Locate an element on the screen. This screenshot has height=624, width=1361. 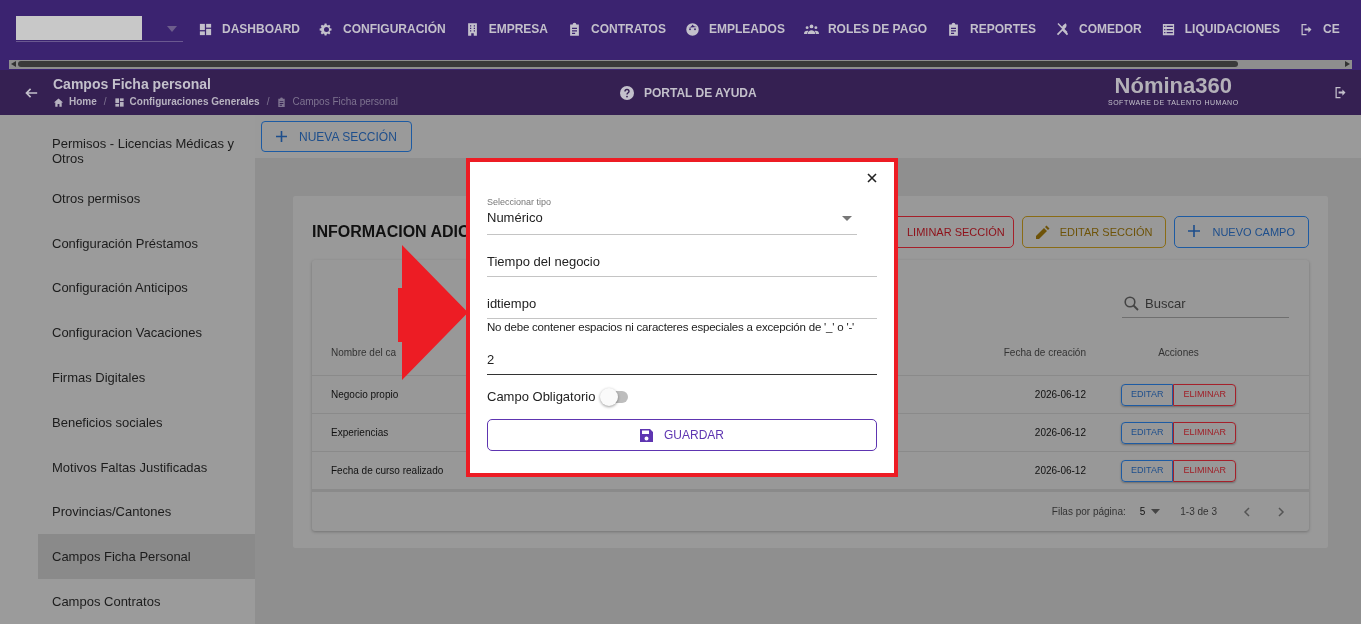
input-field: idtiempo is located at coordinates (682, 304).